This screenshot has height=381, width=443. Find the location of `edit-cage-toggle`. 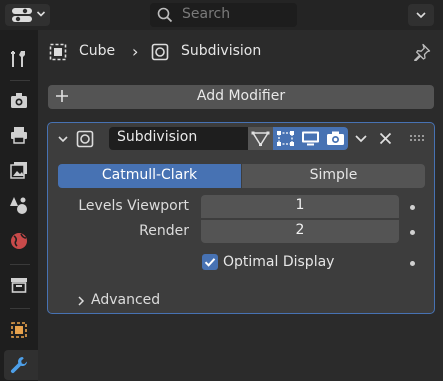

edit-cage-toggle is located at coordinates (260, 138).